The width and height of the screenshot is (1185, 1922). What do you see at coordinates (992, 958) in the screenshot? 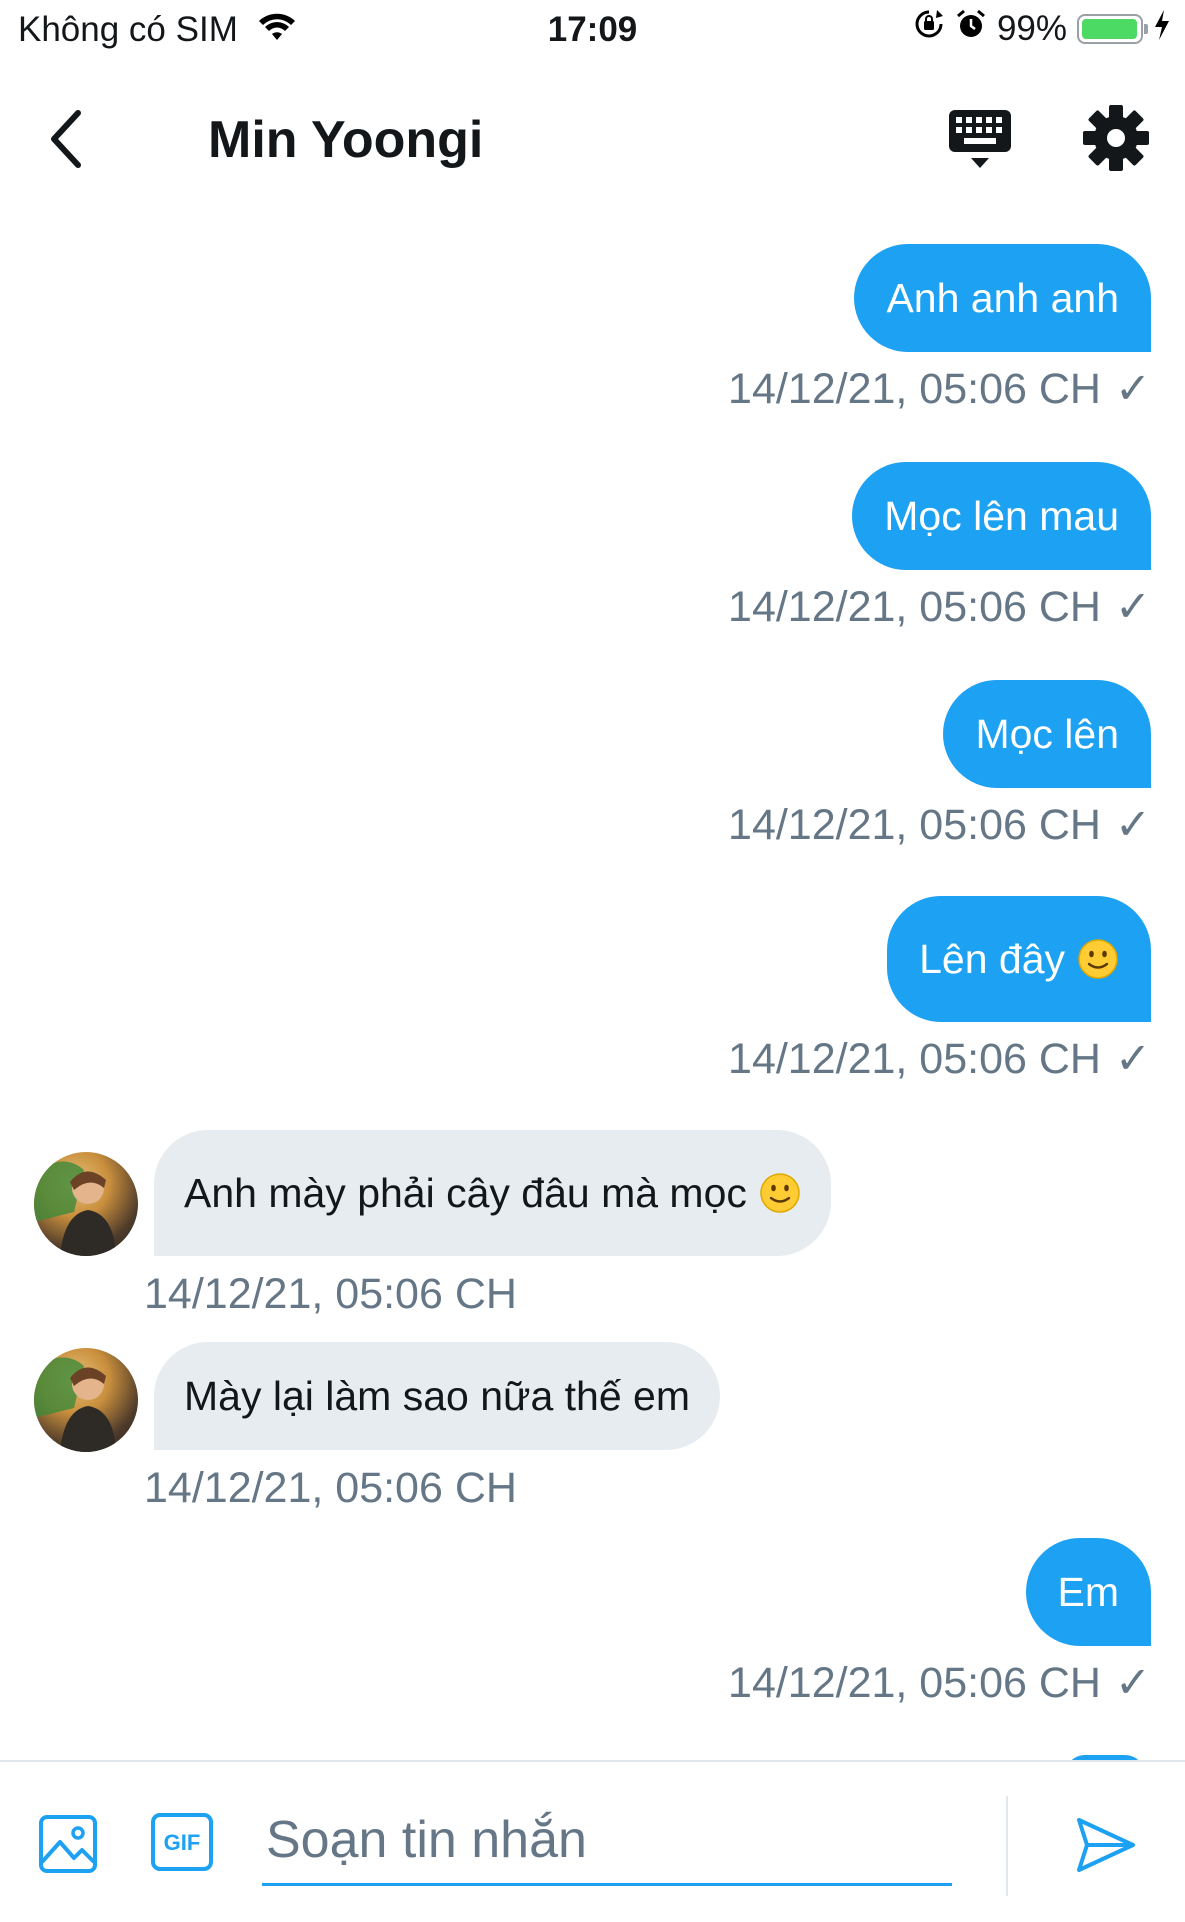
I see `message-text: Lên đây` at bounding box center [992, 958].